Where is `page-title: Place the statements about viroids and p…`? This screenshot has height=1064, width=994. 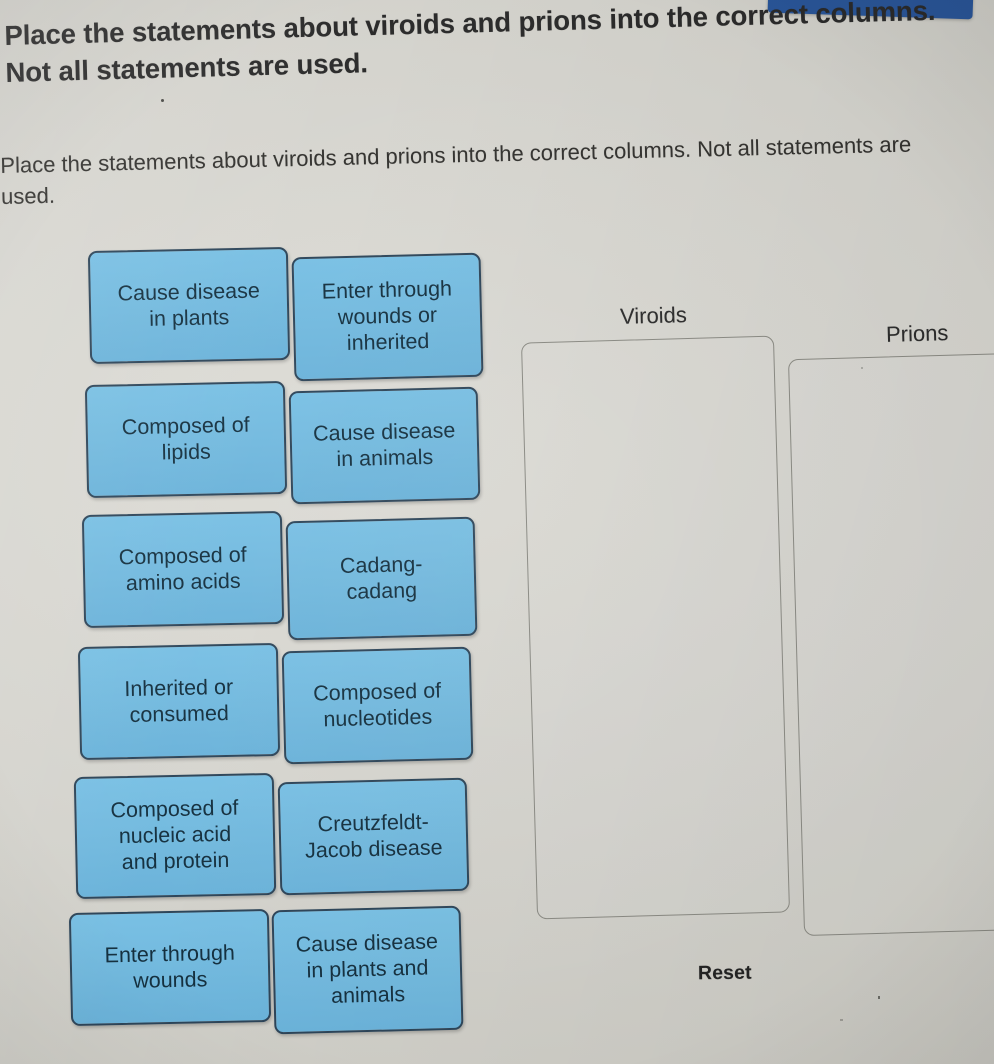
page-title: Place the statements about viroids and p… is located at coordinates (470, 44).